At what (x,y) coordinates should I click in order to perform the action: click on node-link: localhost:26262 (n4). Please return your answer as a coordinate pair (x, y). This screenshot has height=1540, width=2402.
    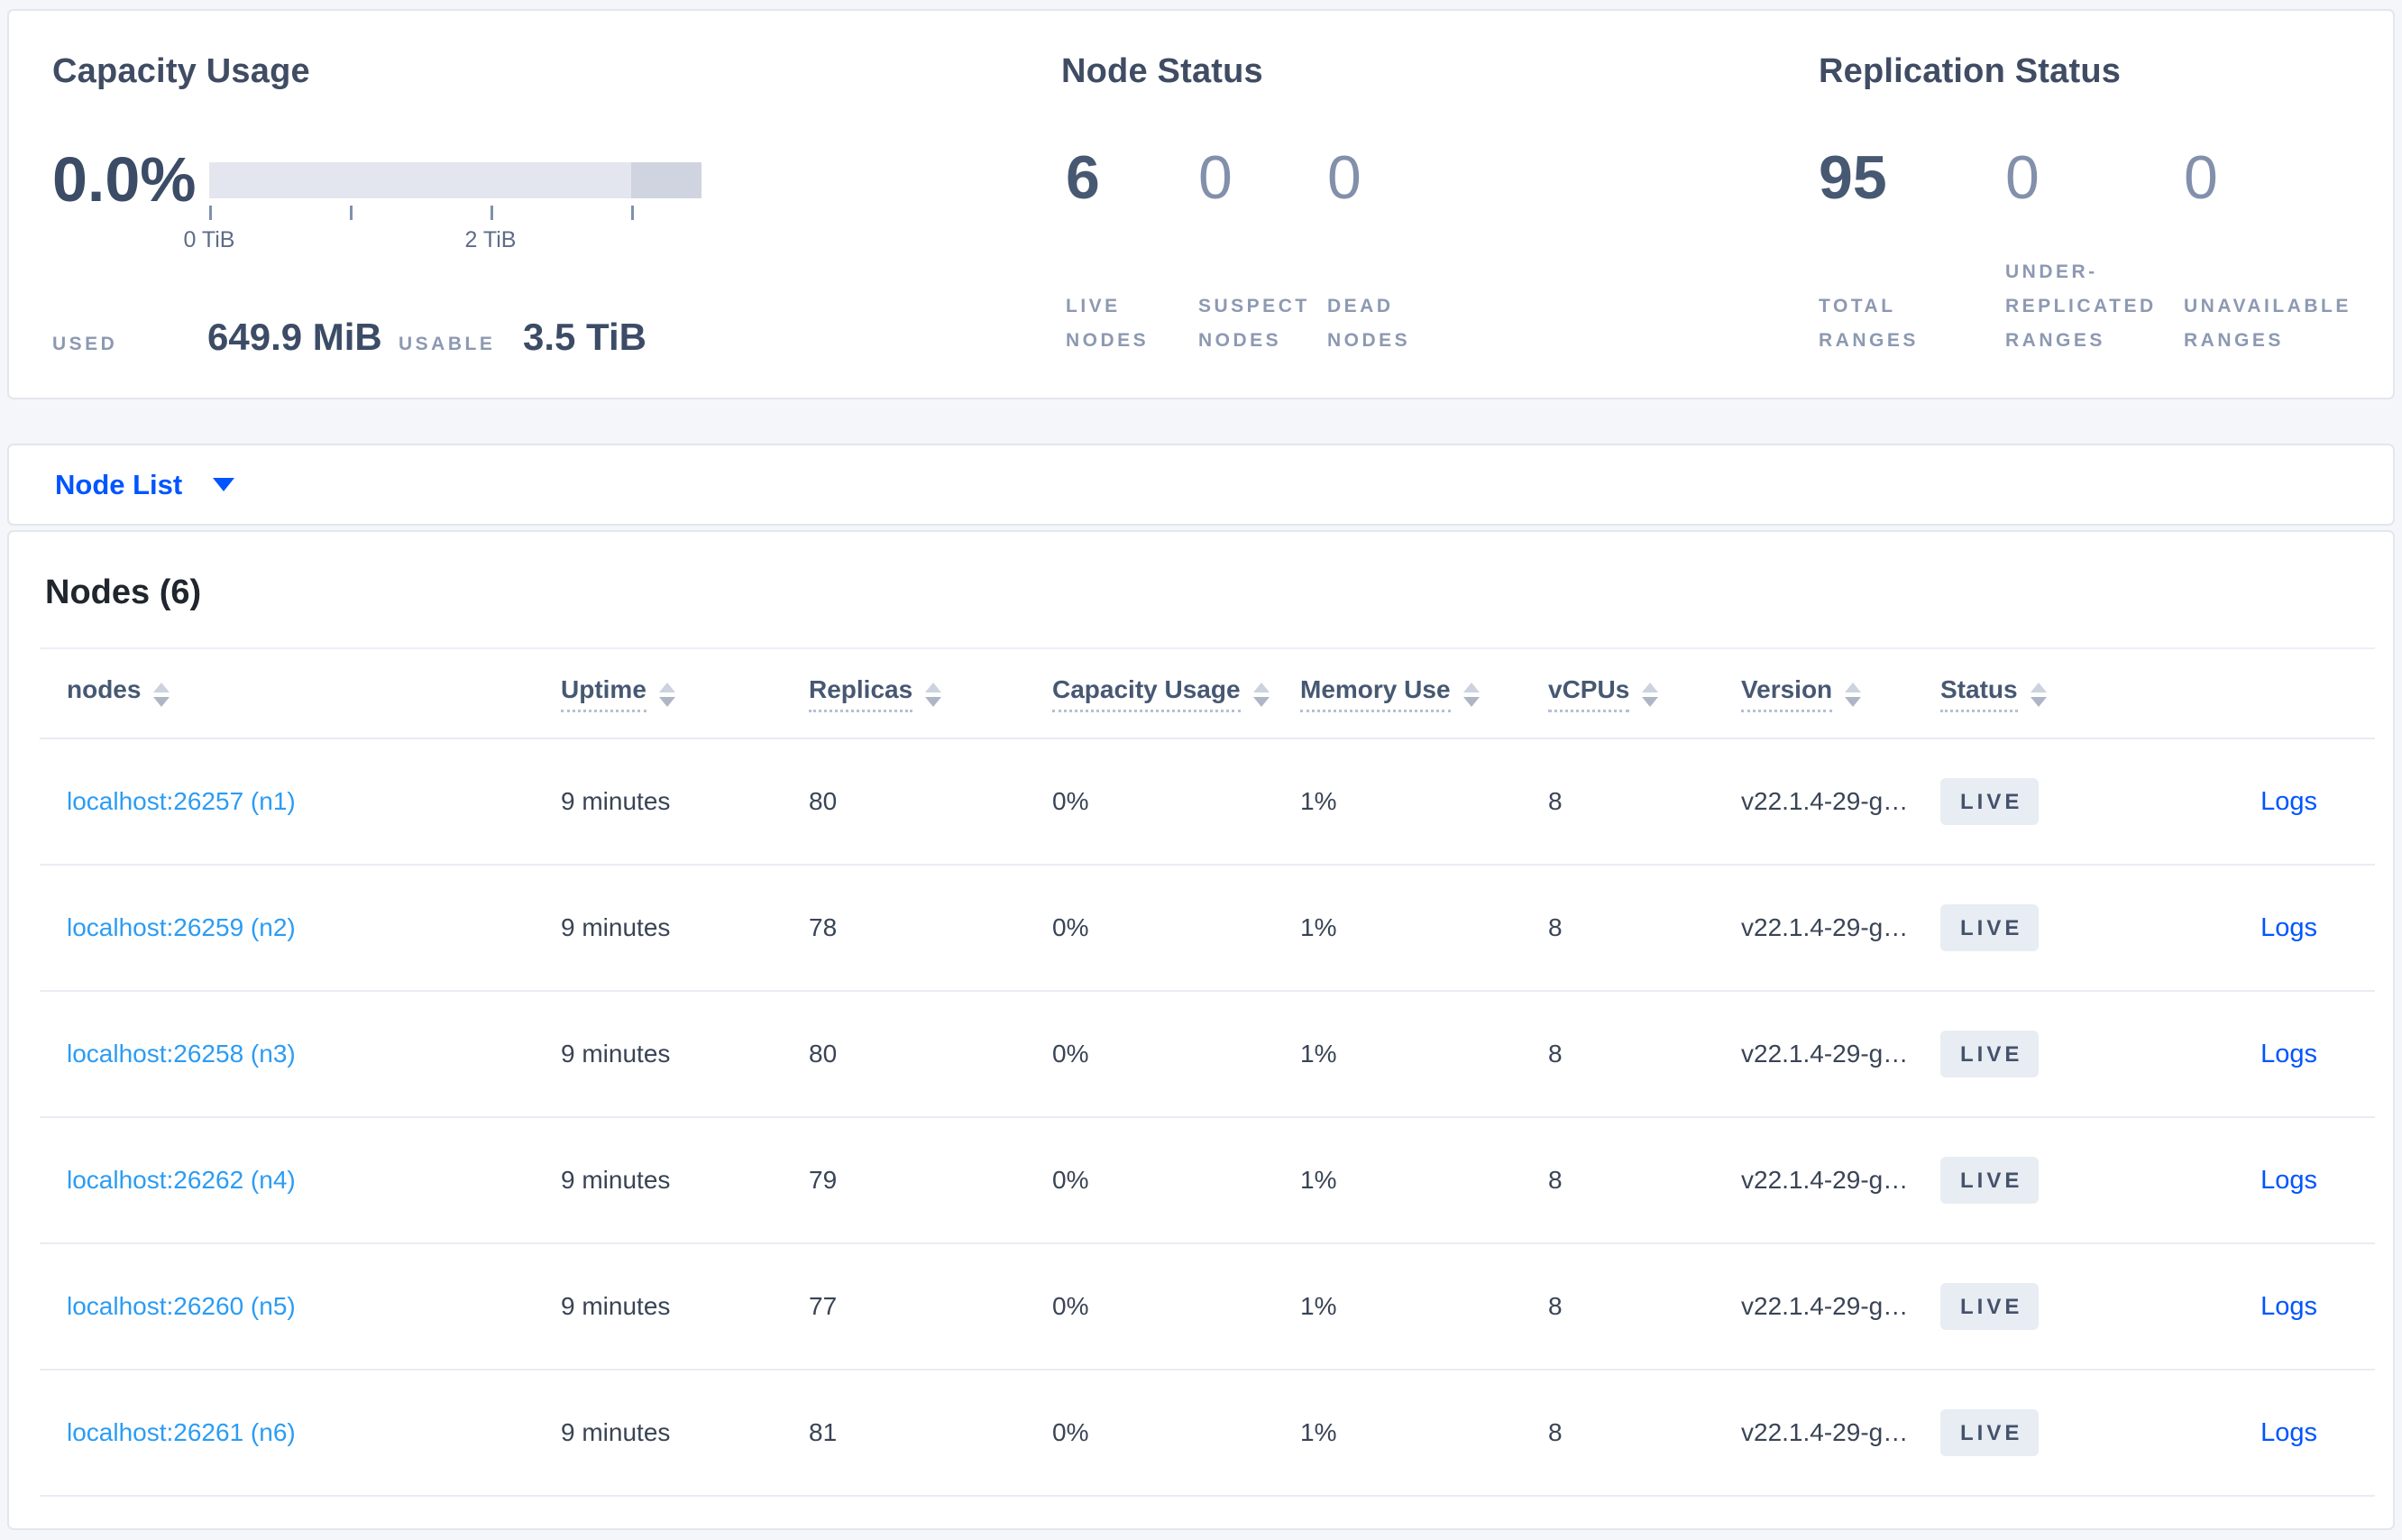
    Looking at the image, I should click on (181, 1180).